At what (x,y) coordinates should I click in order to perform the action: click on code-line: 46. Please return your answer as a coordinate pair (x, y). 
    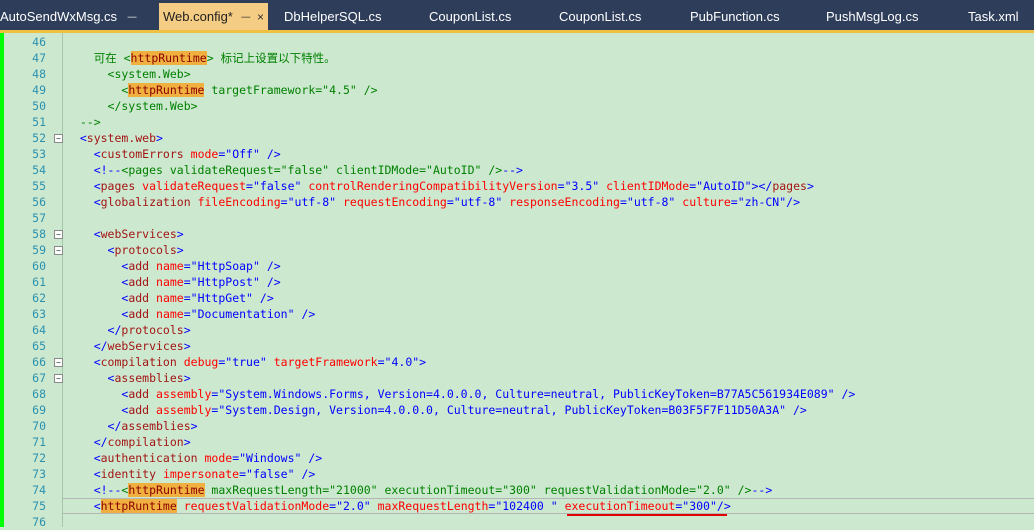
    Looking at the image, I should click on (517, 42).